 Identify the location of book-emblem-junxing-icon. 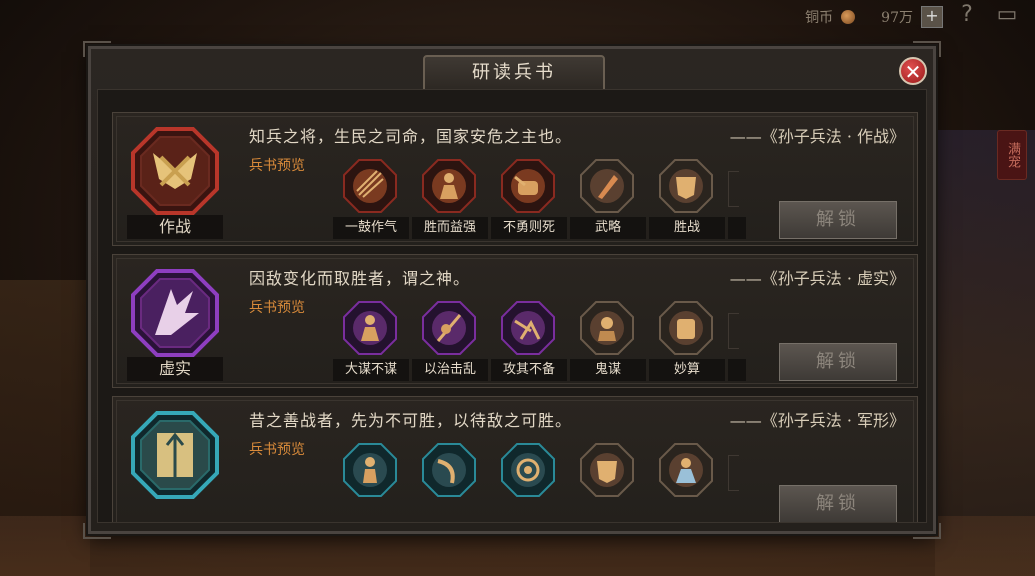
(175, 455).